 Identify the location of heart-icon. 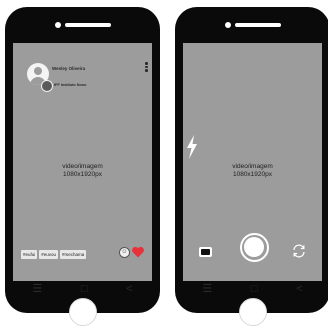
(138, 252).